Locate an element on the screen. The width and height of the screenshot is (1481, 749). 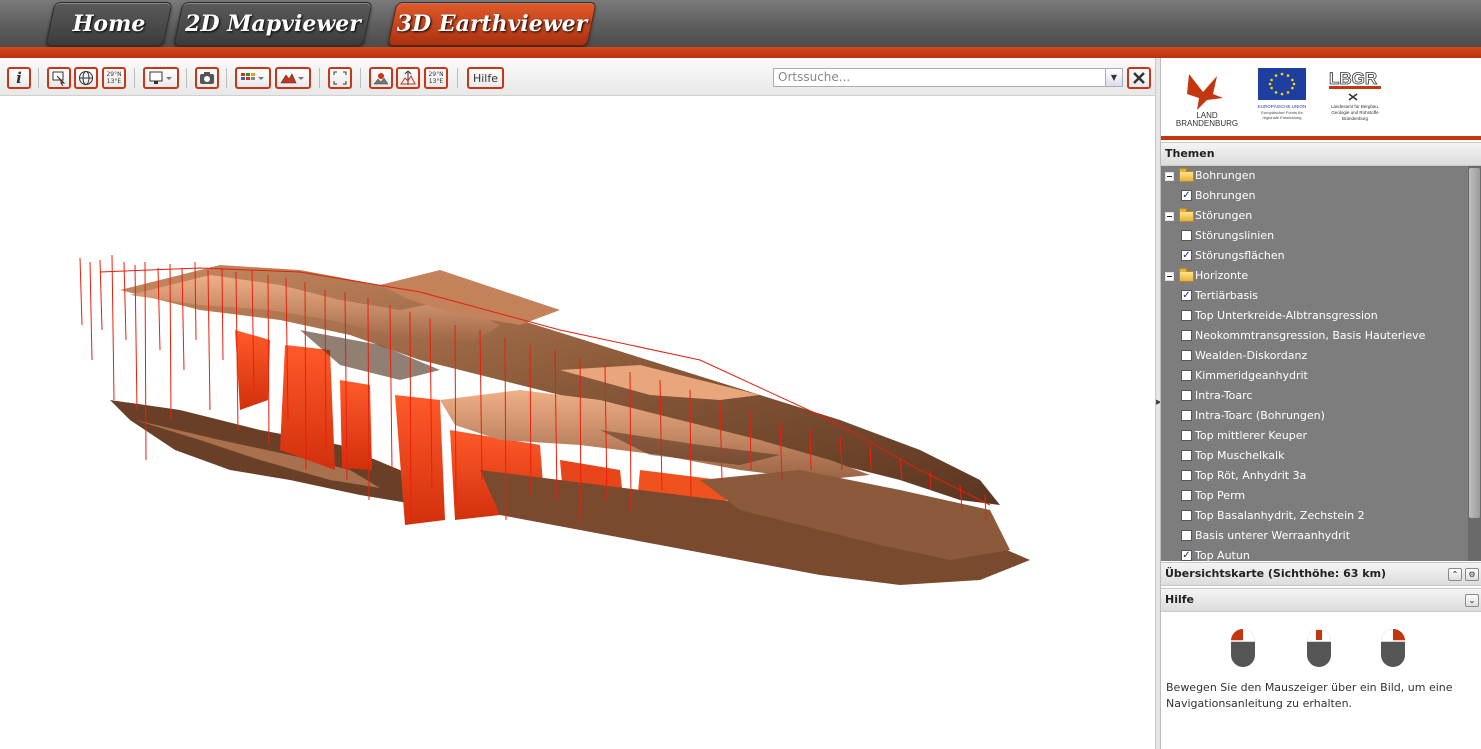
location-search-input: Ortssuche... ▼ is located at coordinates (948, 77).